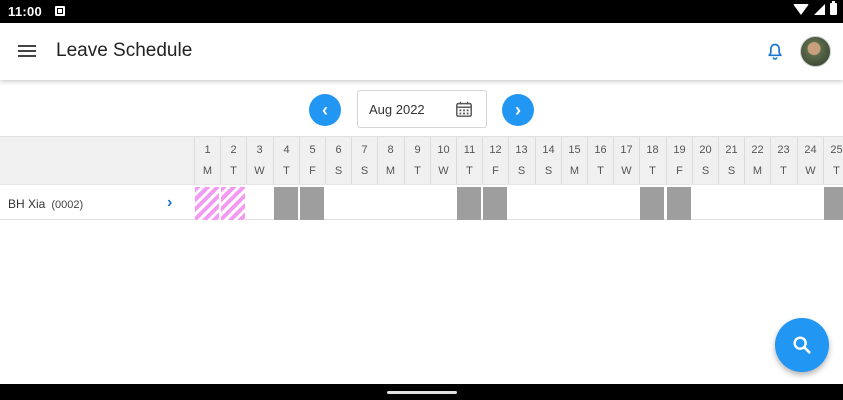 This screenshot has height=400, width=843. I want to click on employee-row: BH Xia (0002) ›, so click(421, 202).